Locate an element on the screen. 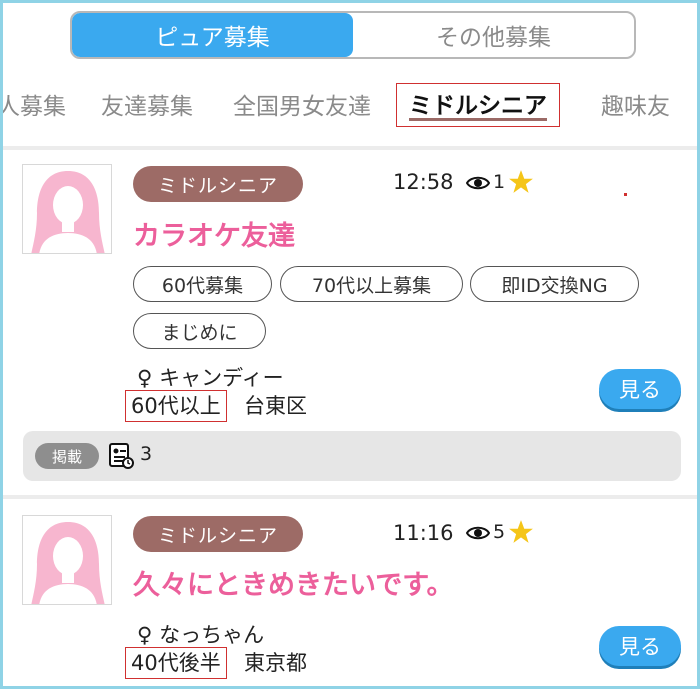 The height and width of the screenshot is (689, 700). post-count: 3 is located at coordinates (146, 454).